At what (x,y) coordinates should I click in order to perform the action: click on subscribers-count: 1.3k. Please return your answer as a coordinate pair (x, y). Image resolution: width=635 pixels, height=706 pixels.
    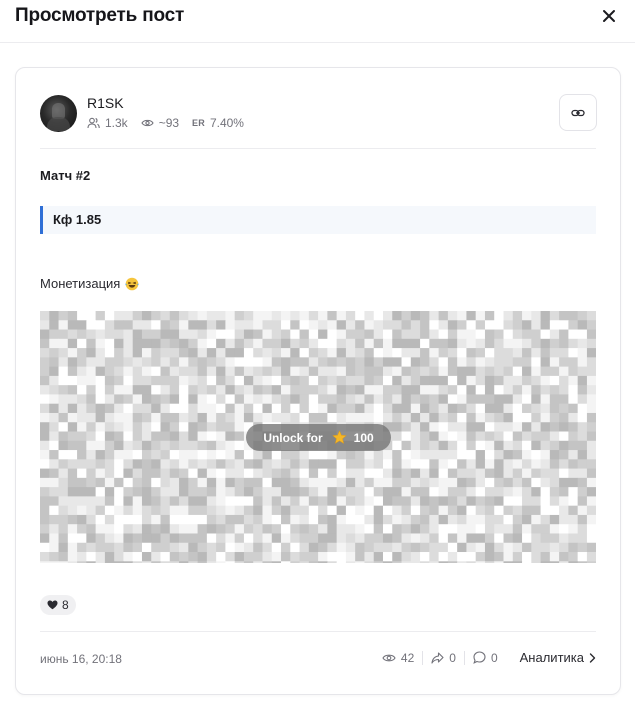
    Looking at the image, I should click on (116, 123).